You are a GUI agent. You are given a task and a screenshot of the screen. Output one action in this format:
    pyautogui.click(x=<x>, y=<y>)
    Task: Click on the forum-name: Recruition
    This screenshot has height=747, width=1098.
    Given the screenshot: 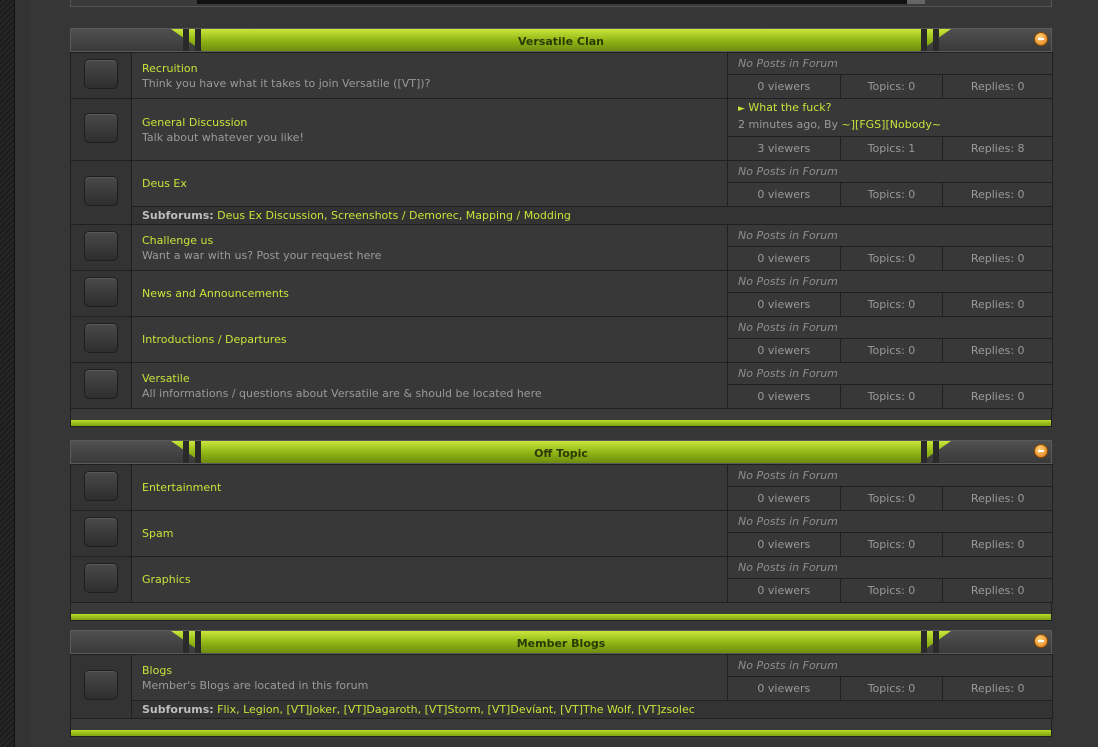 What is the action you would take?
    pyautogui.click(x=434, y=68)
    